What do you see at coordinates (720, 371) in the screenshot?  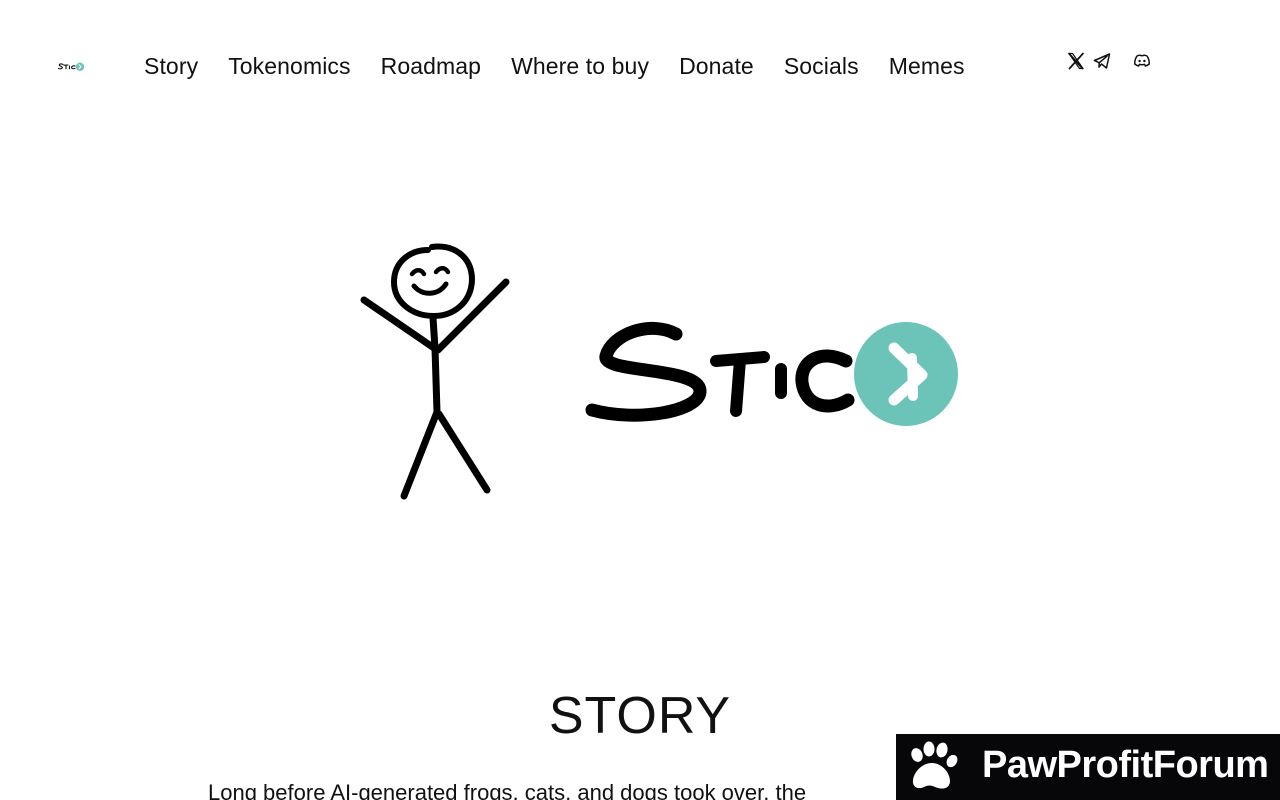 I see `stick-wordmark` at bounding box center [720, 371].